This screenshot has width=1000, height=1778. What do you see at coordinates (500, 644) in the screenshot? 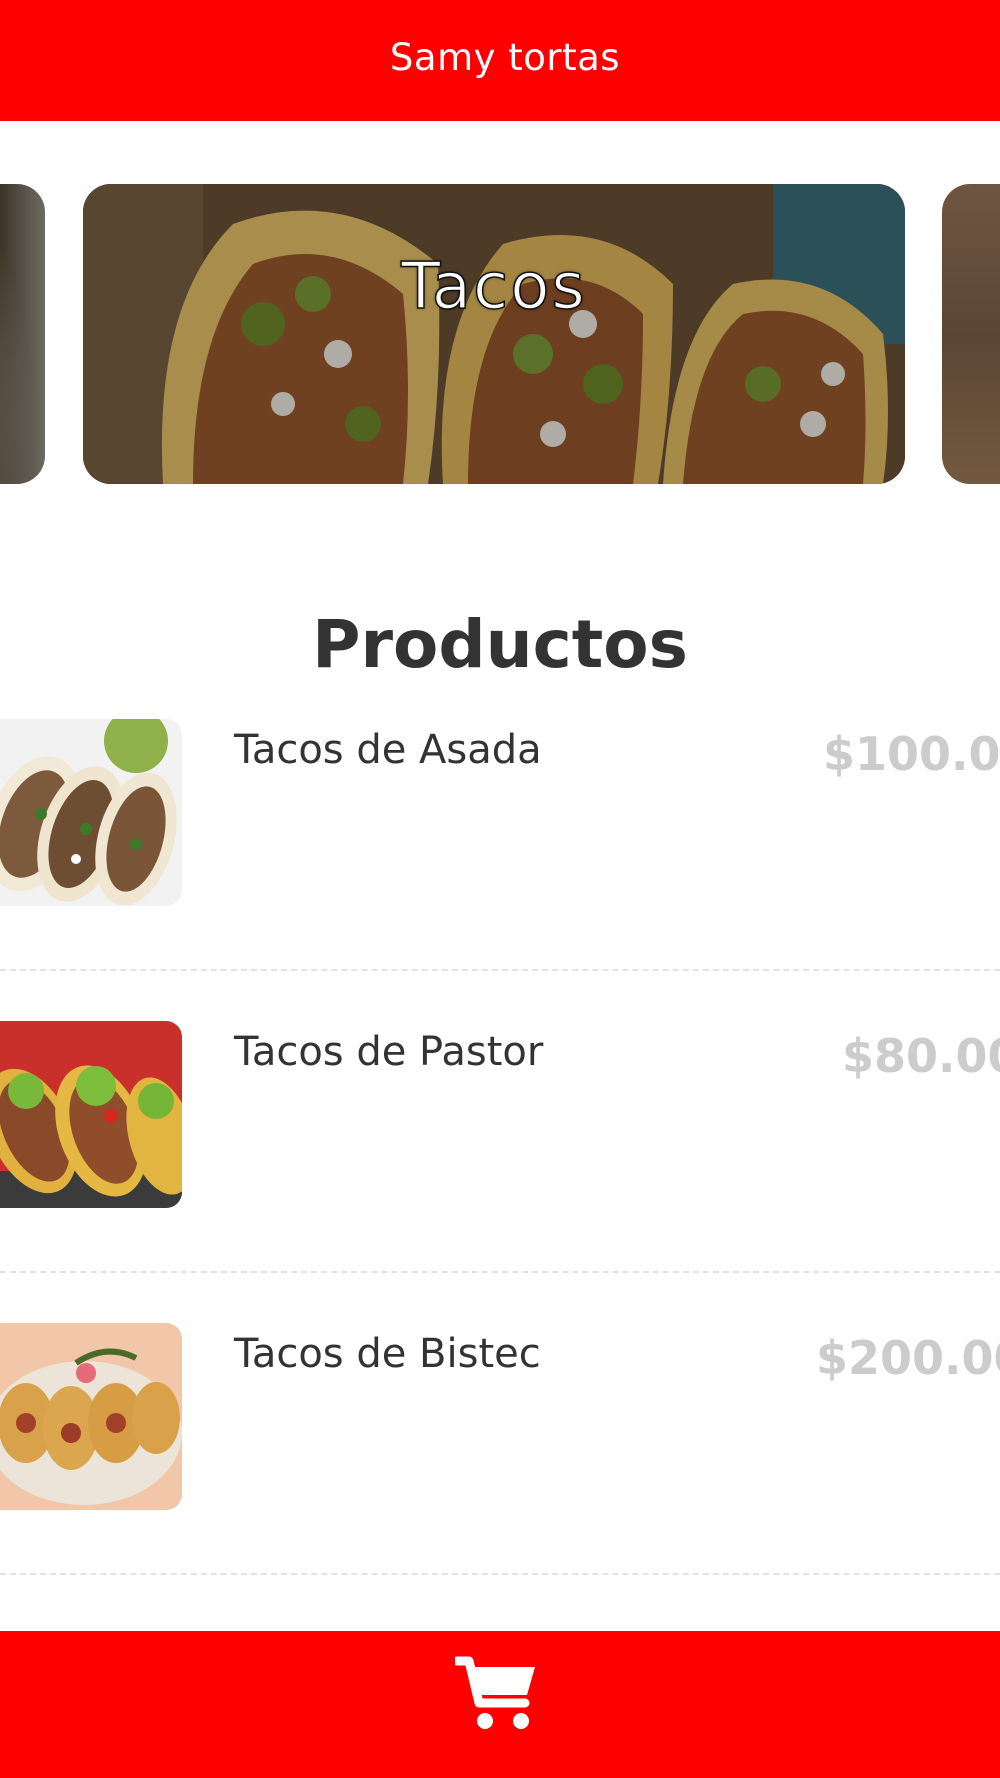
I see `section-title: Productos` at bounding box center [500, 644].